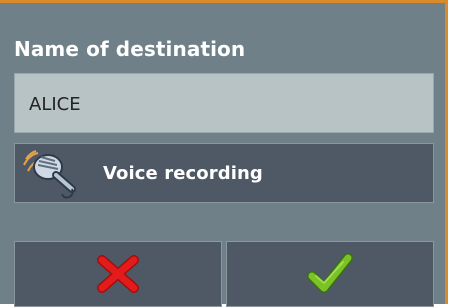  Describe the element at coordinates (55, 104) in the screenshot. I see `destination-name-value: ALICE` at that location.